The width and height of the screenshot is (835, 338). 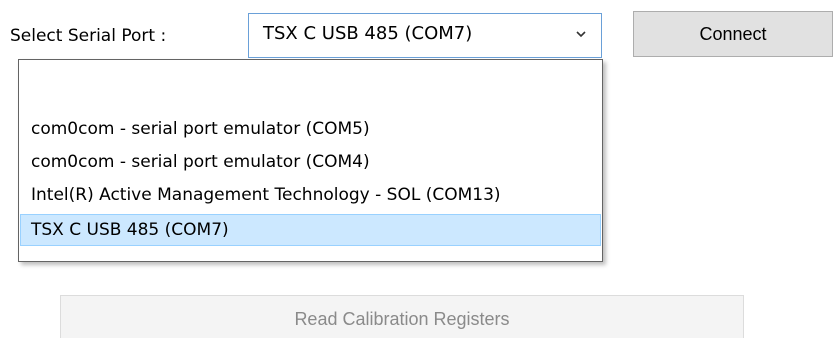 I want to click on dropdown-item-com7: TSX C USB 485 (COM7), so click(x=310, y=230).